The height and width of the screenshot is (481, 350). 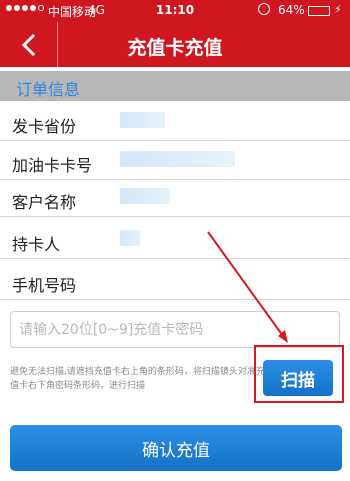 What do you see at coordinates (298, 378) in the screenshot?
I see `scan-button: 扫描` at bounding box center [298, 378].